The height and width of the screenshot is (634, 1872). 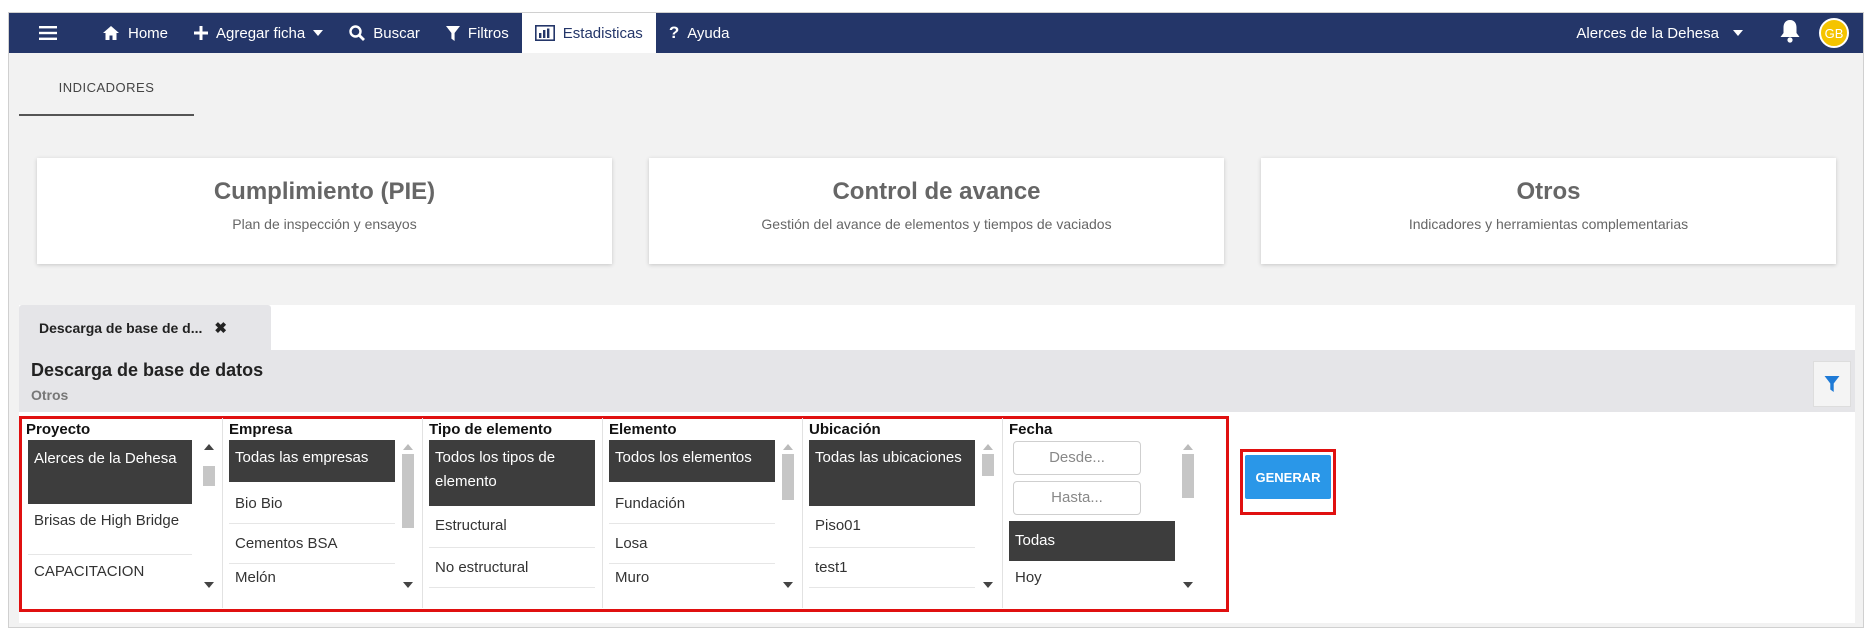 What do you see at coordinates (312, 461) in the screenshot?
I see `list-item: Todas las empresas` at bounding box center [312, 461].